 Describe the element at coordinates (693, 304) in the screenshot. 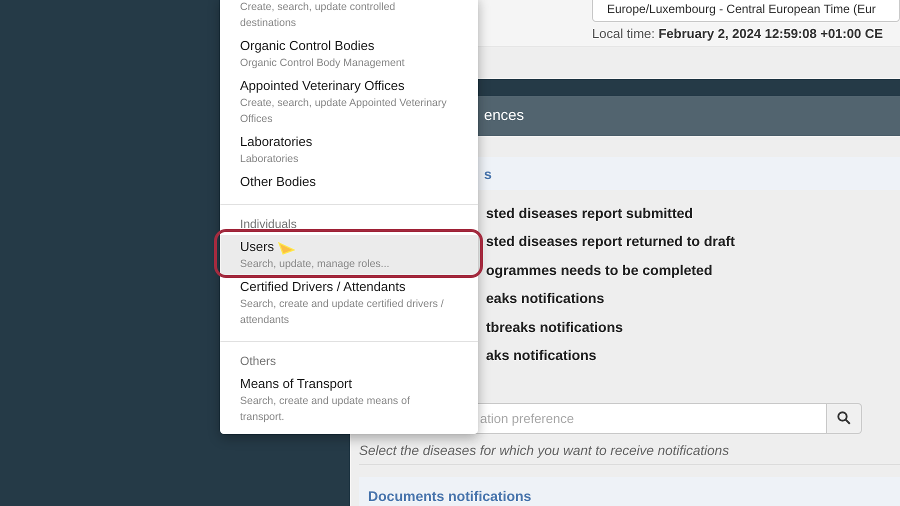

I see `notification-option: eaks notifications` at that location.